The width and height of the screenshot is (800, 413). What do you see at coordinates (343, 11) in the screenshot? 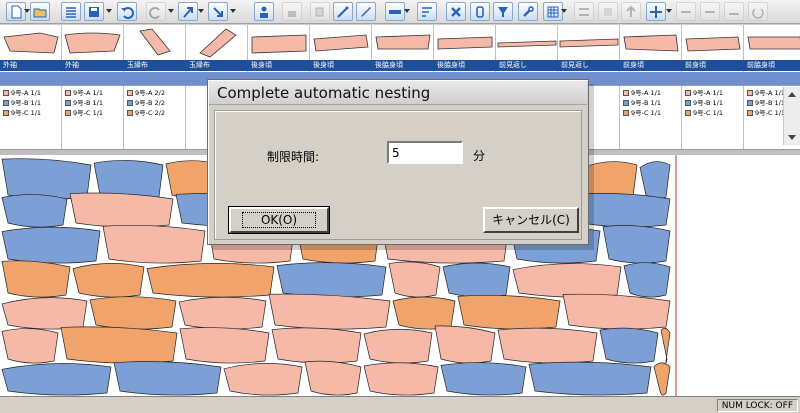
I see `wand-button` at bounding box center [343, 11].